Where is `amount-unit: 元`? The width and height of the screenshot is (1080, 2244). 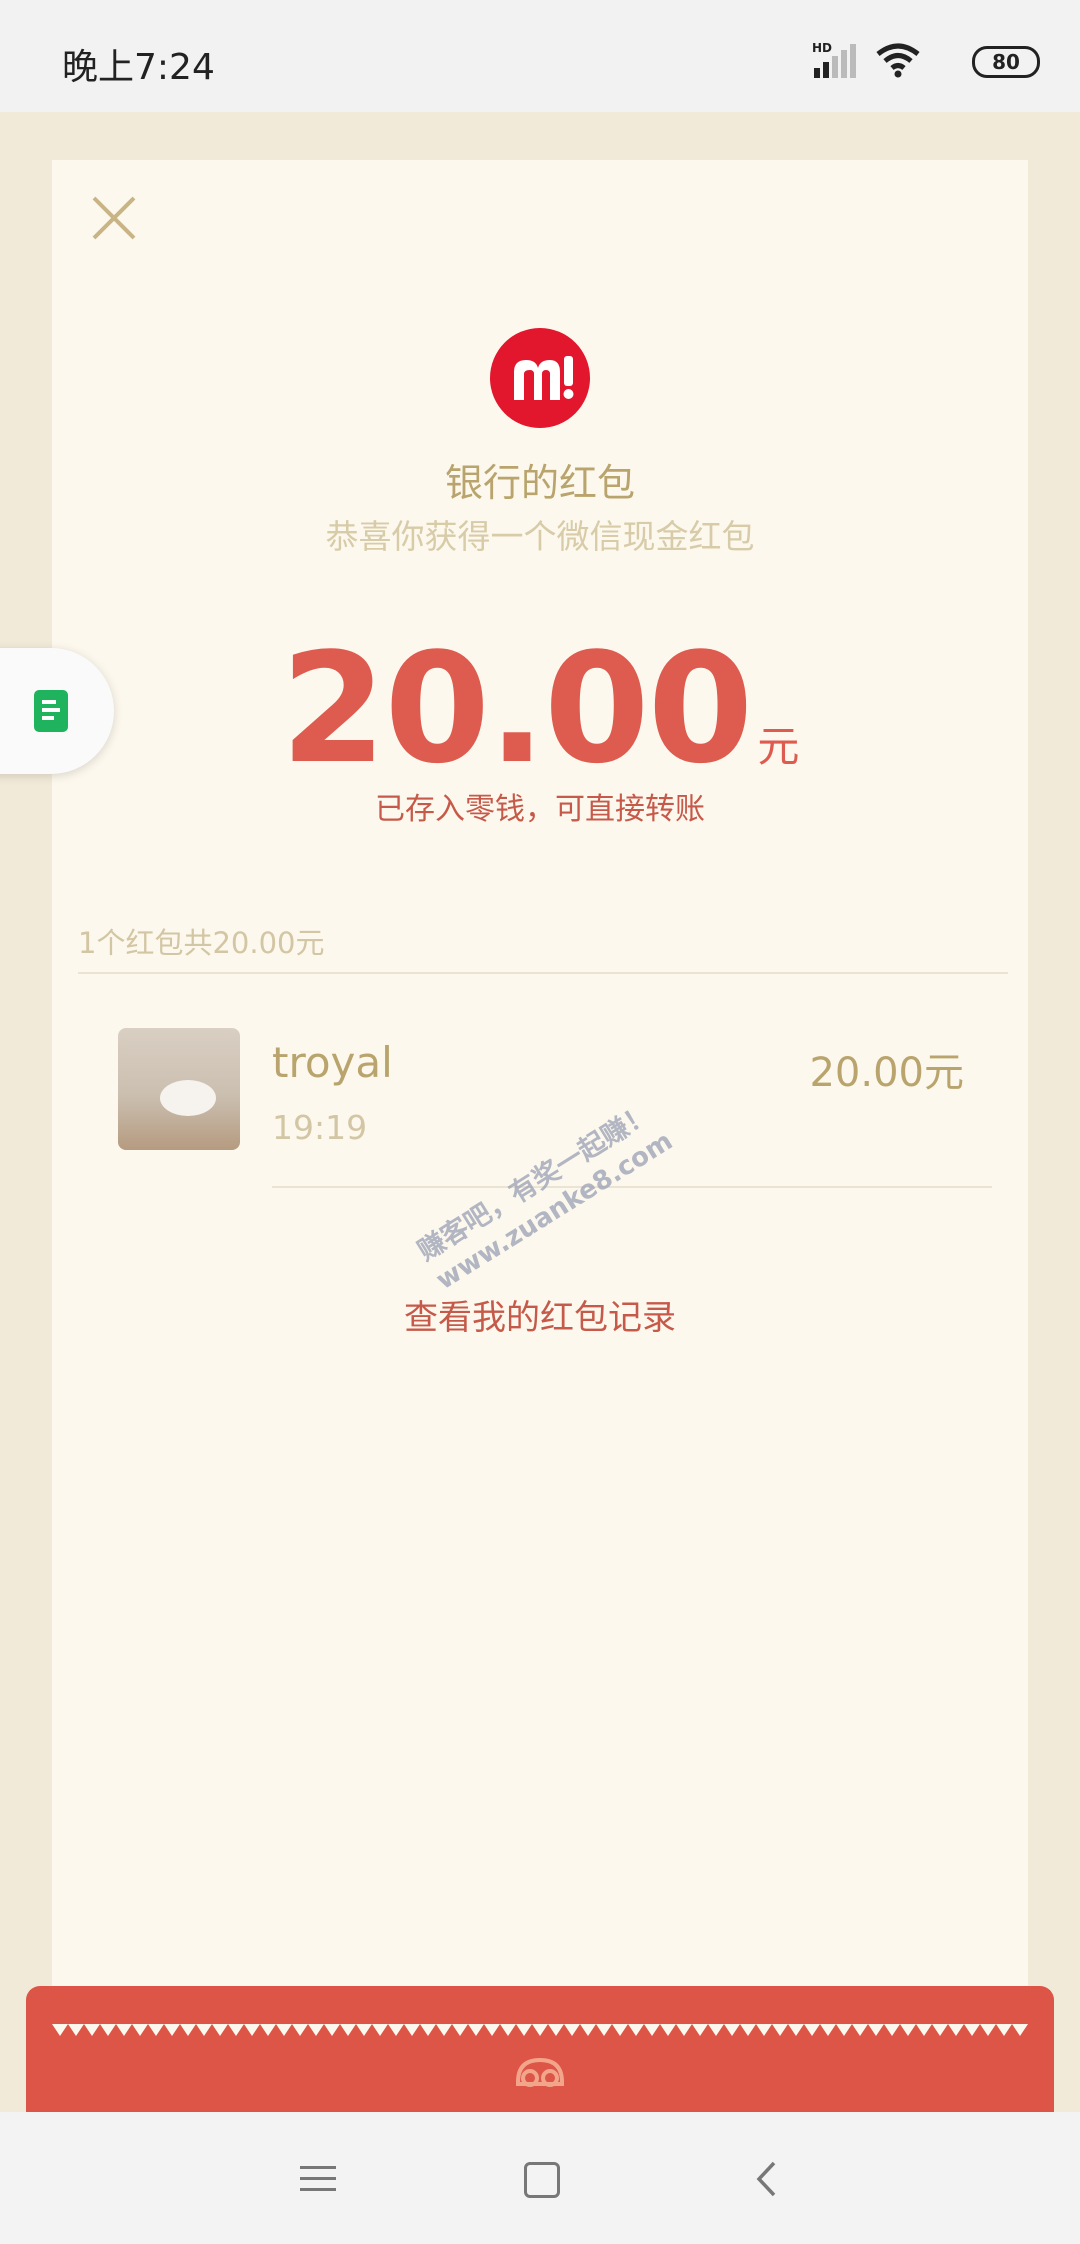
amount-unit: 元 is located at coordinates (778, 746).